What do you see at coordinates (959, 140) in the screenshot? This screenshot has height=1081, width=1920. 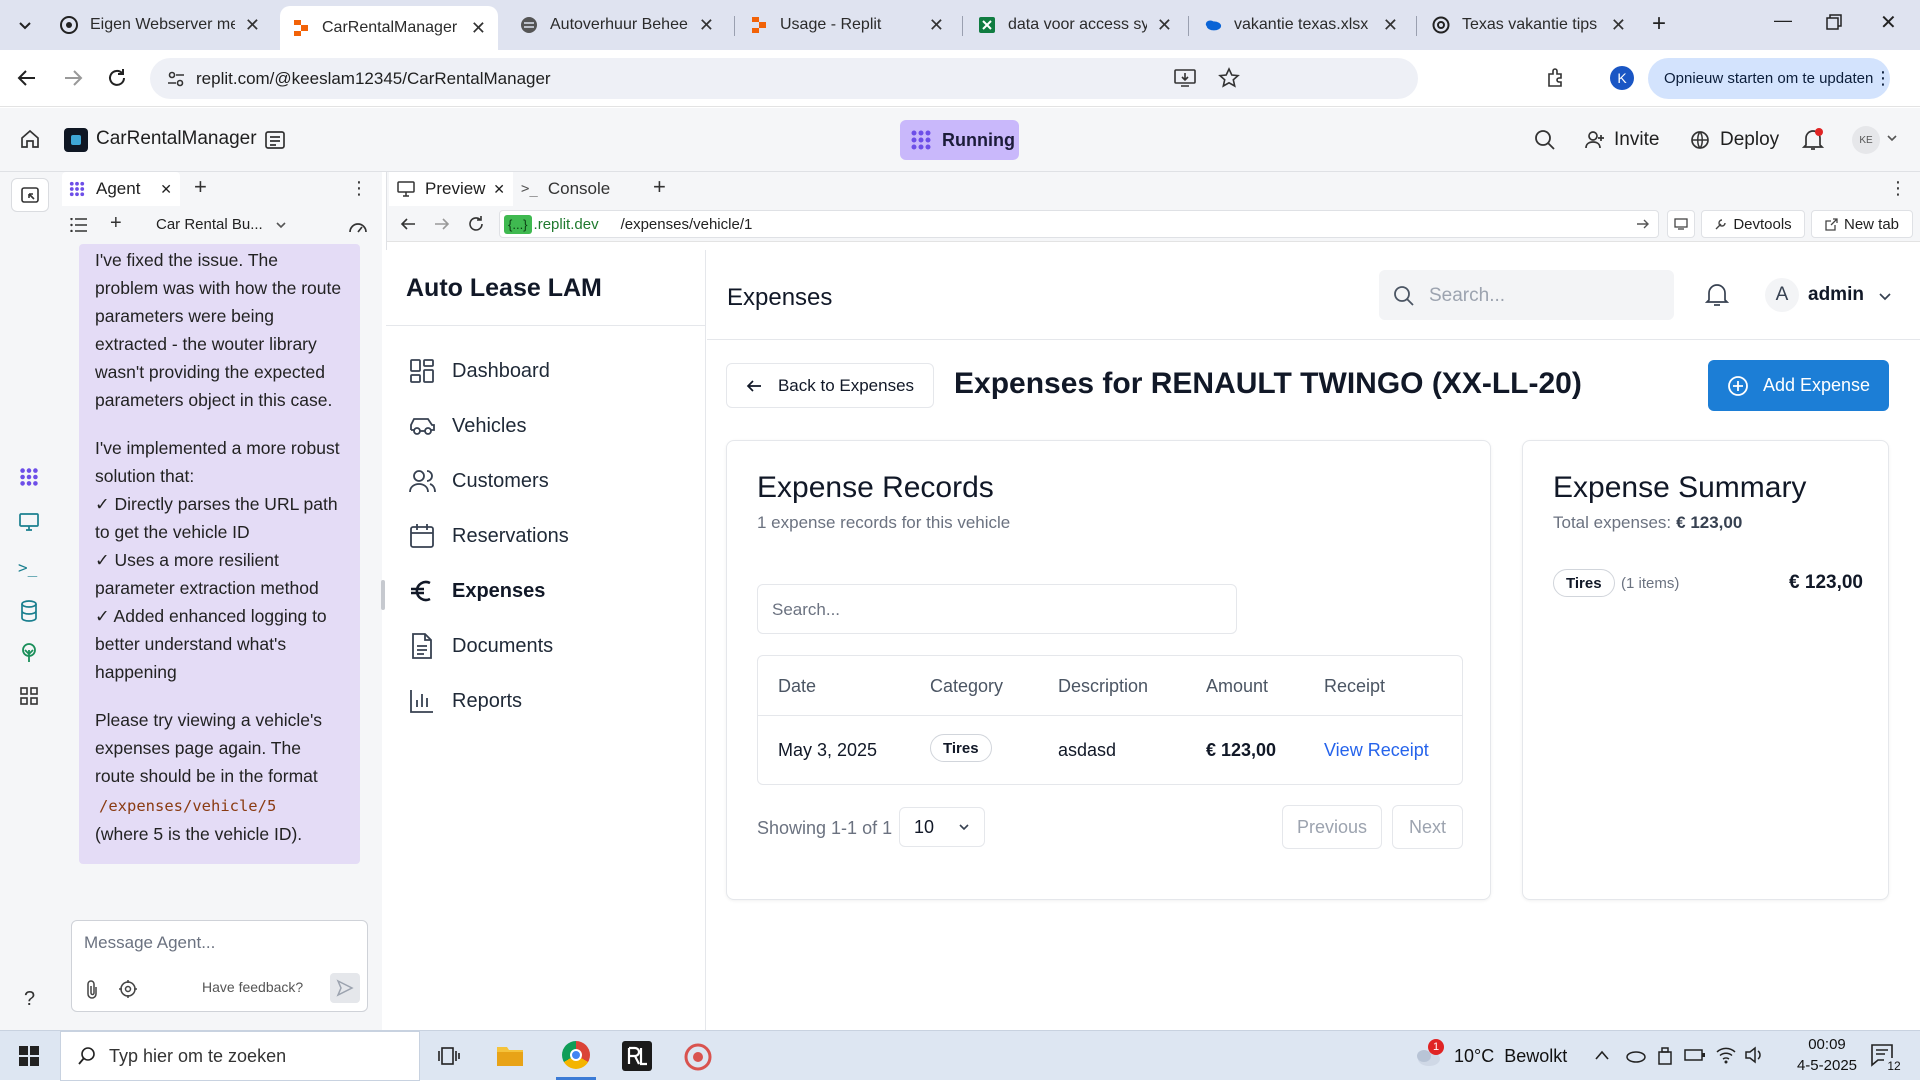 I see `run-status-button: Running` at bounding box center [959, 140].